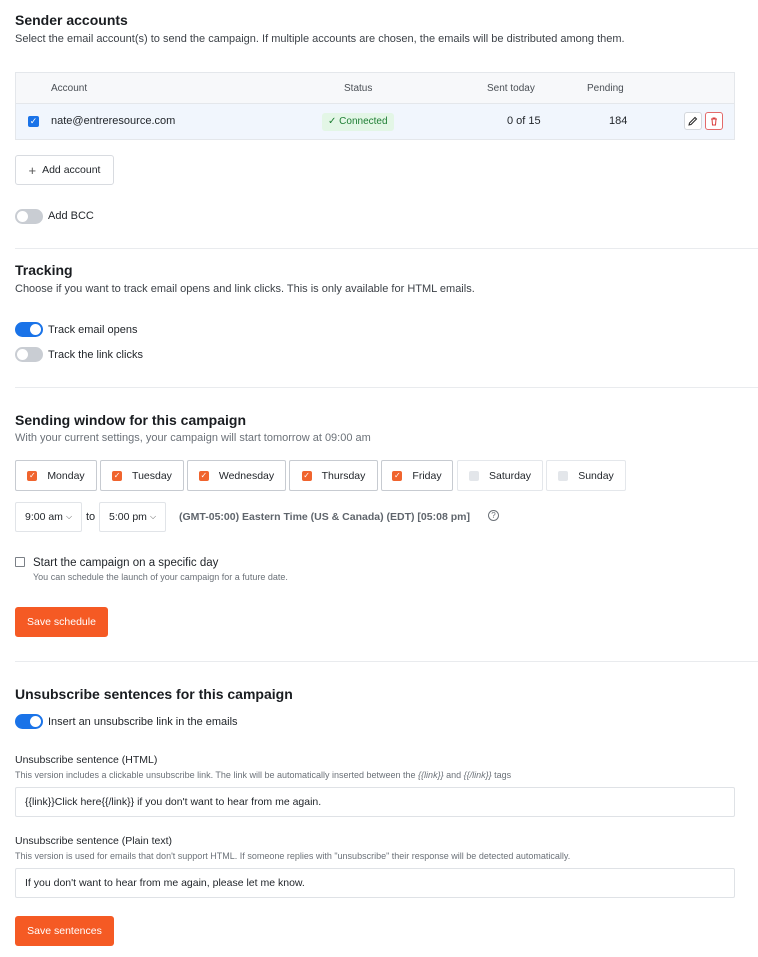 The width and height of the screenshot is (758, 957). I want to click on day-label: Tuesday, so click(152, 475).